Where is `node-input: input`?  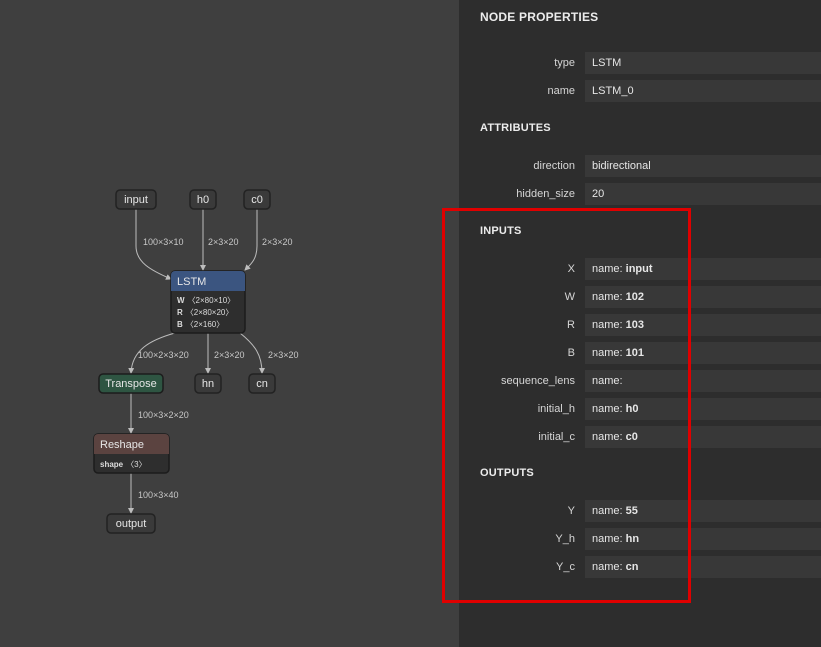 node-input: input is located at coordinates (136, 199).